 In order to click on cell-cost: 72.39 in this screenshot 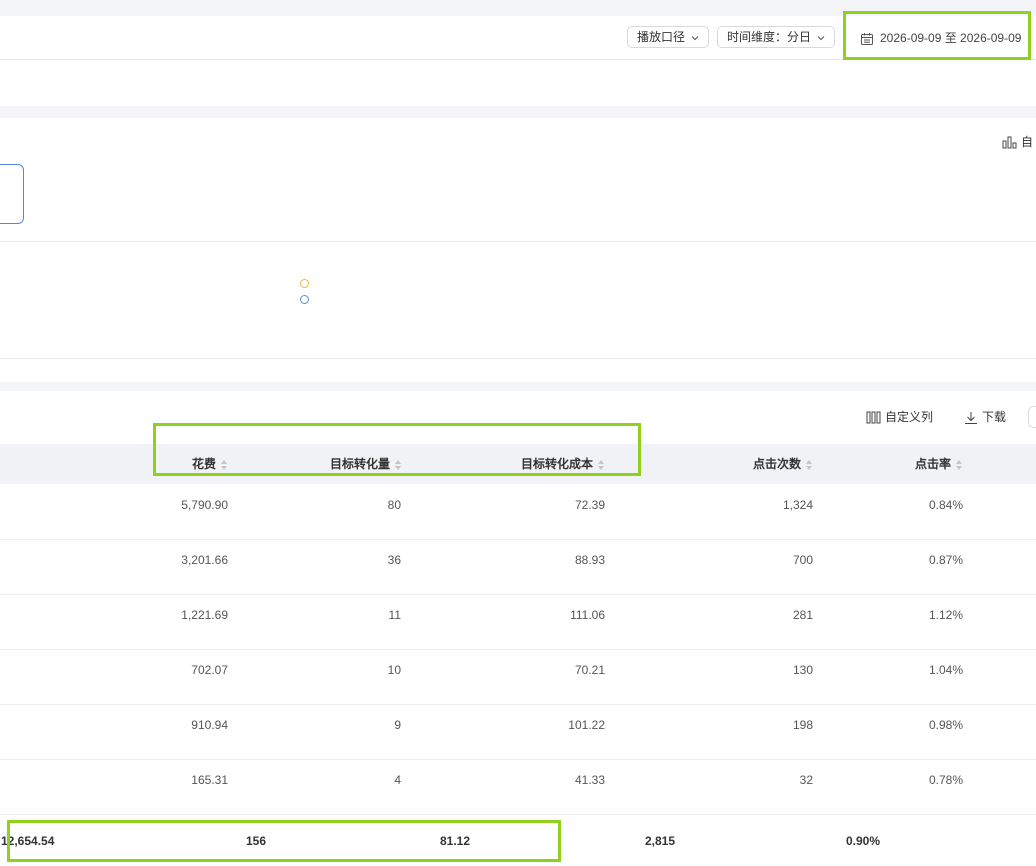, I will do `click(589, 505)`.